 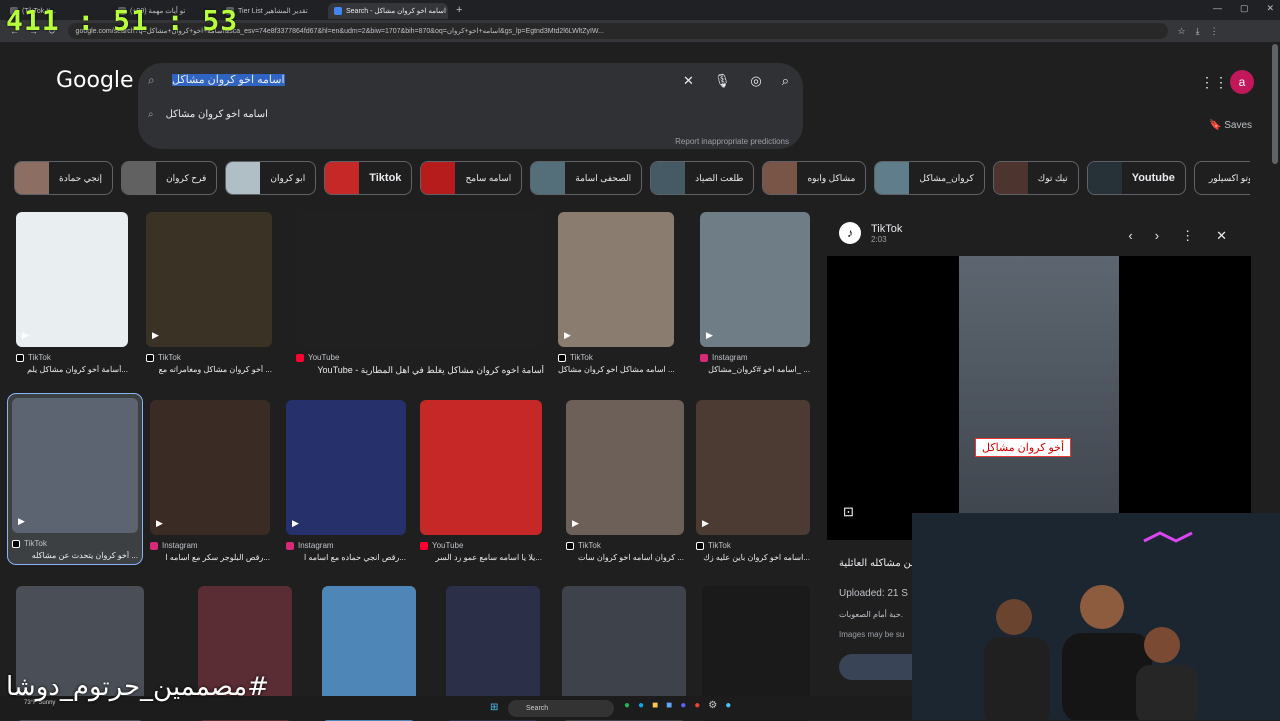 I want to click on video-frame, so click(x=1039, y=398).